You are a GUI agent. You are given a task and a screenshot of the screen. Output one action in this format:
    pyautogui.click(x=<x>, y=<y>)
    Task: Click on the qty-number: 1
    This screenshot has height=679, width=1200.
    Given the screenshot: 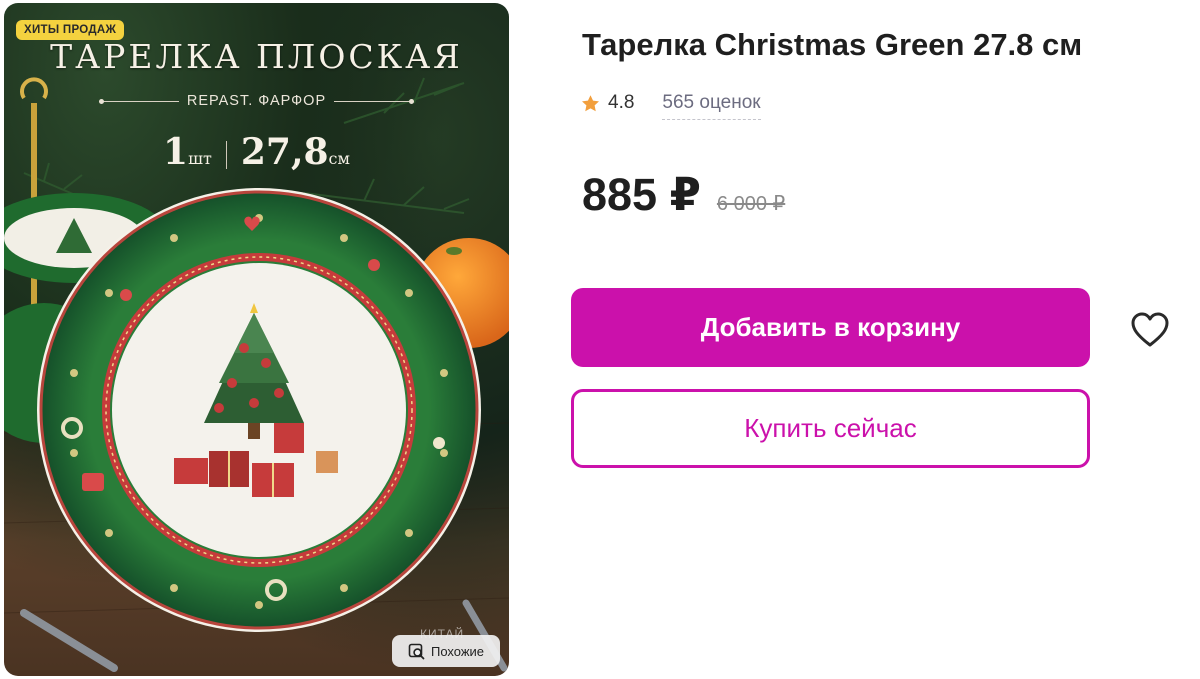 What is the action you would take?
    pyautogui.click(x=176, y=152)
    